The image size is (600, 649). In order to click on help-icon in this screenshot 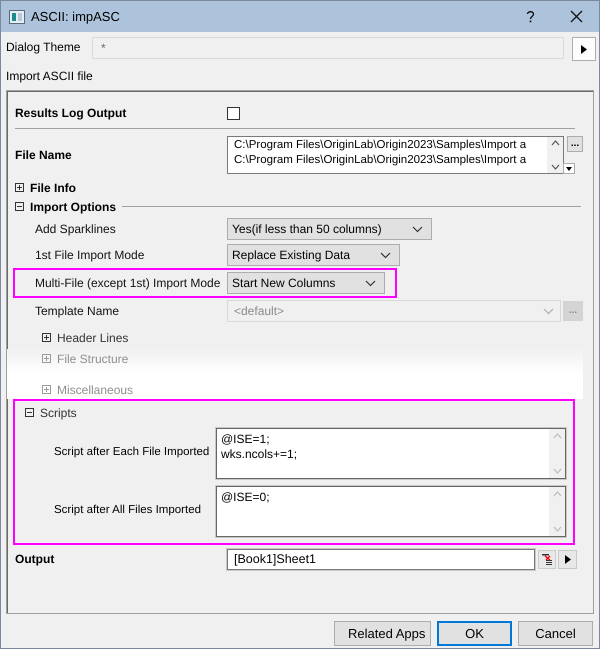, I will do `click(530, 16)`.